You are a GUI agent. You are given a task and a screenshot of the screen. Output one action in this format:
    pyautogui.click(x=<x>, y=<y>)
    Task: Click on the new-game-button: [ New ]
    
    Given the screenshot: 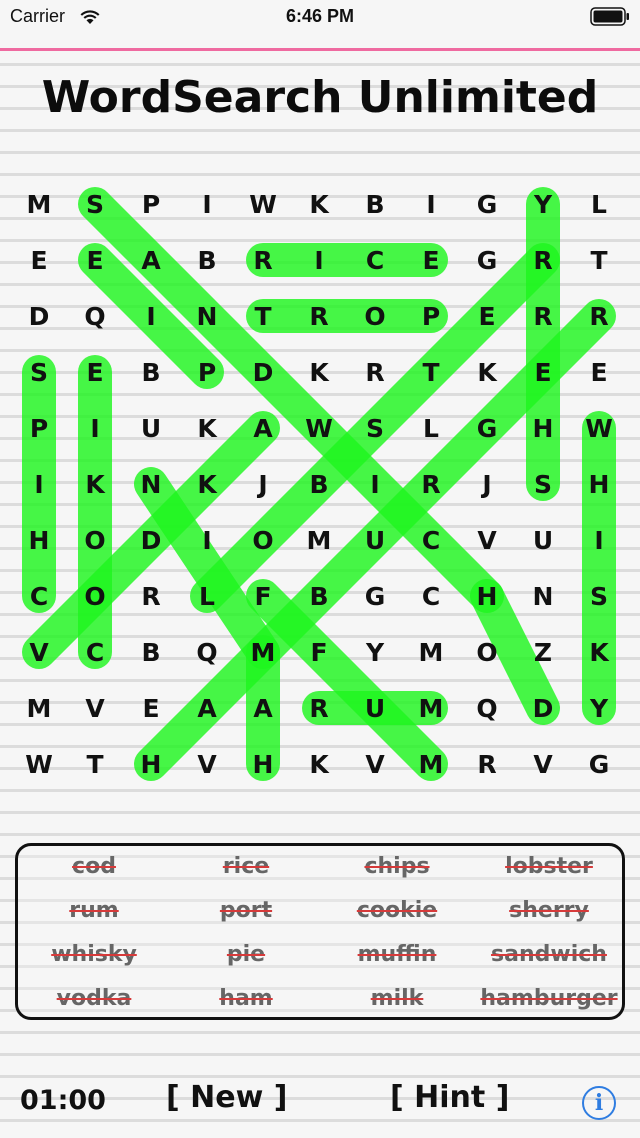 What is the action you would take?
    pyautogui.click(x=226, y=1097)
    